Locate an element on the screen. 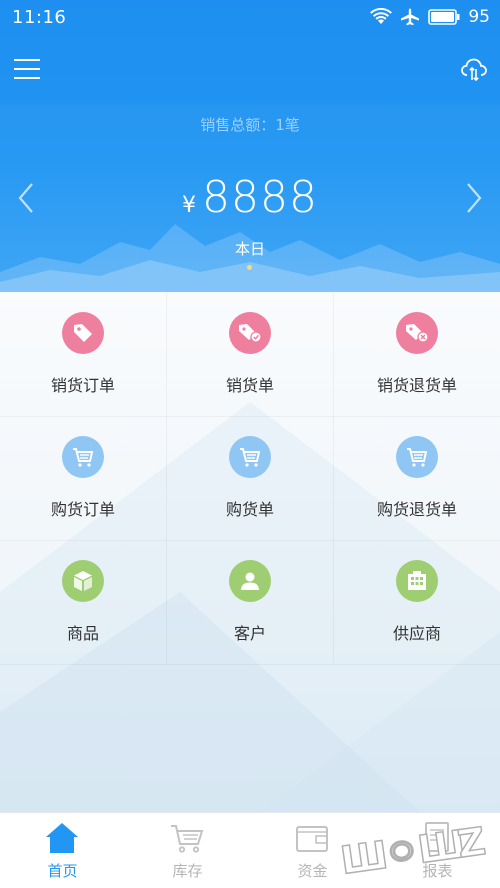  person-icon is located at coordinates (250, 581).